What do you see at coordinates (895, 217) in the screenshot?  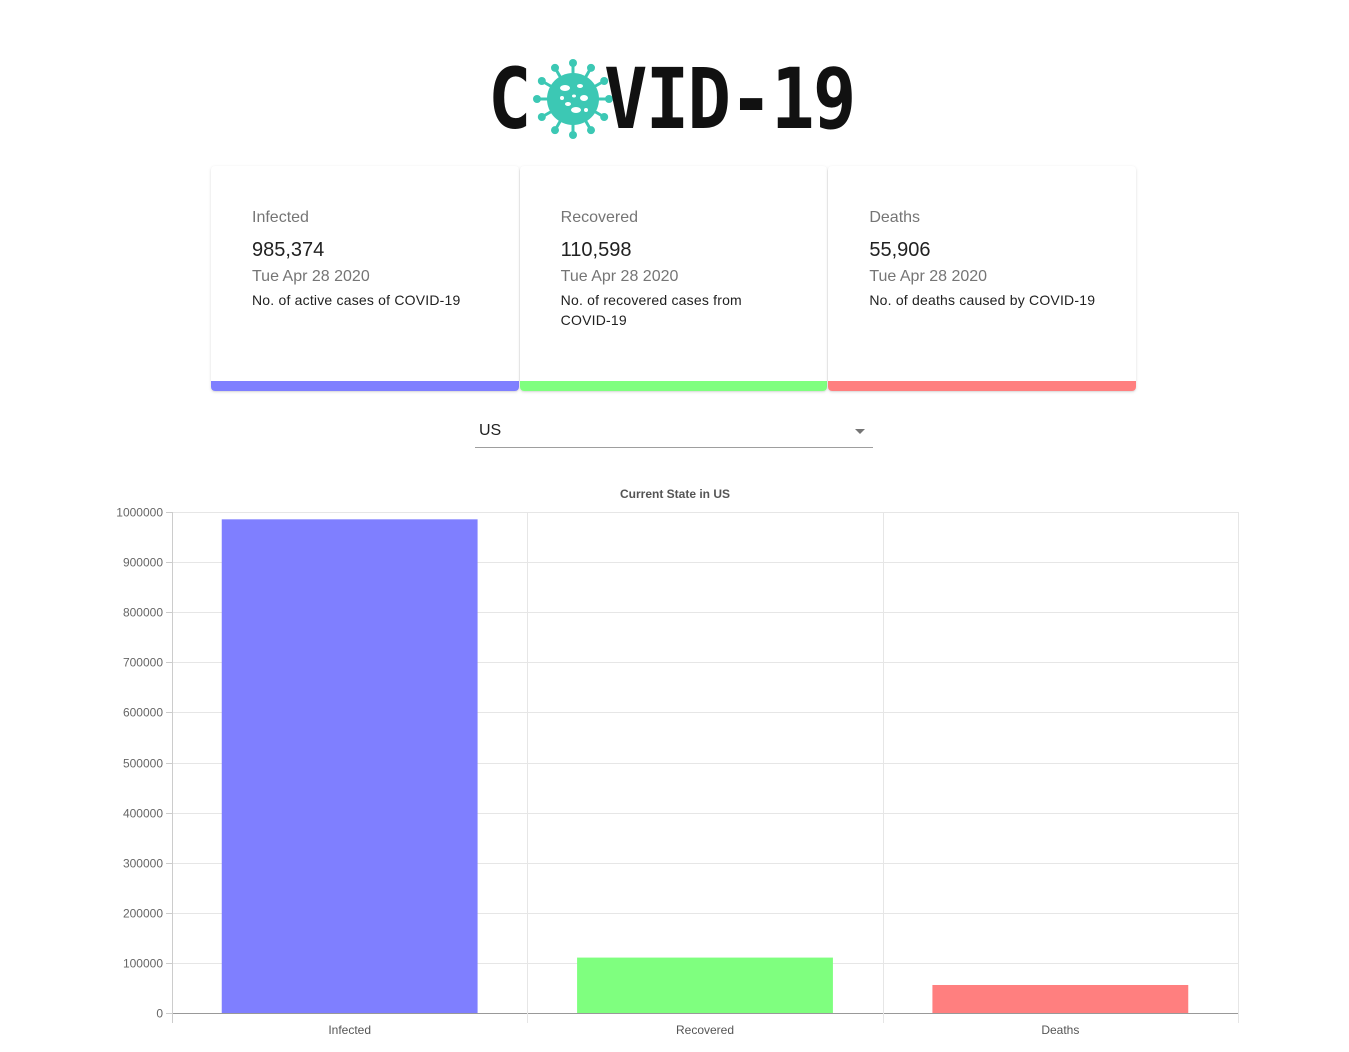 I see `deaths-title: Deaths` at bounding box center [895, 217].